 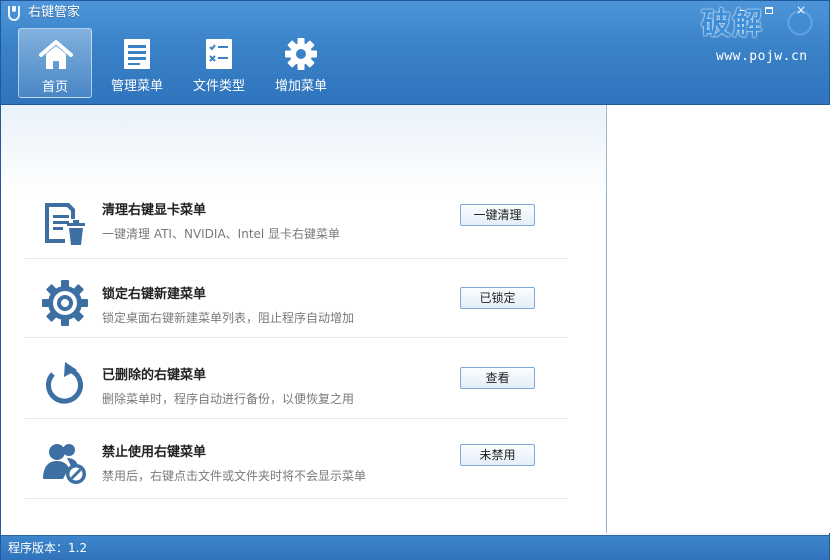 What do you see at coordinates (65, 224) in the screenshot?
I see `cleanup-document-icon` at bounding box center [65, 224].